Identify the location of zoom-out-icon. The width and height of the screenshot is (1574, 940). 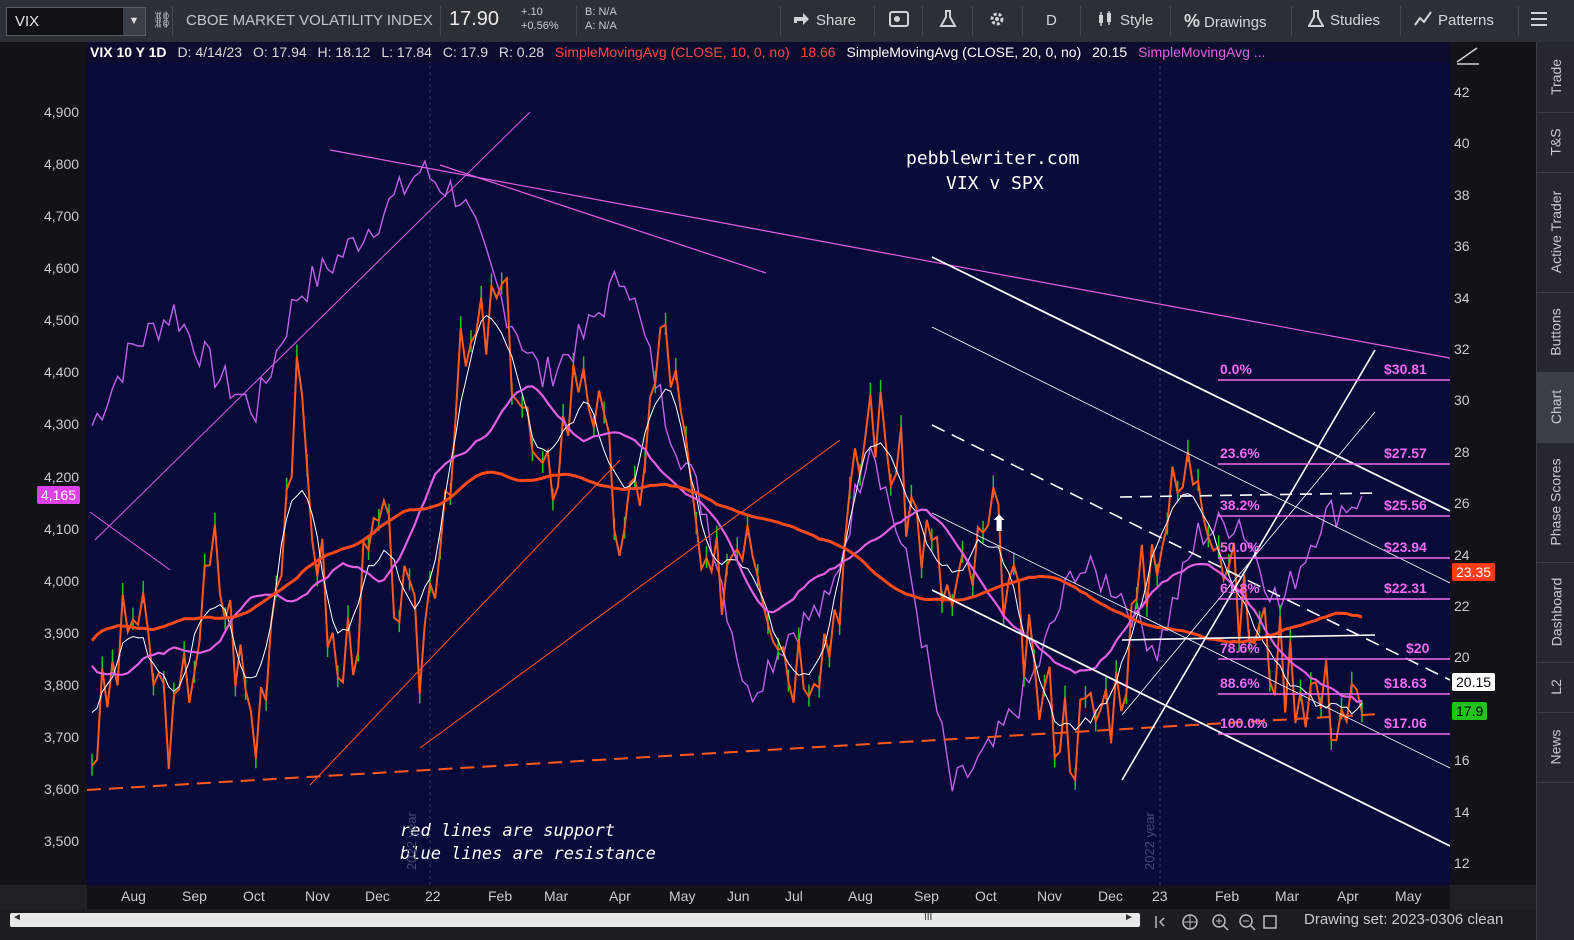
(1247, 922).